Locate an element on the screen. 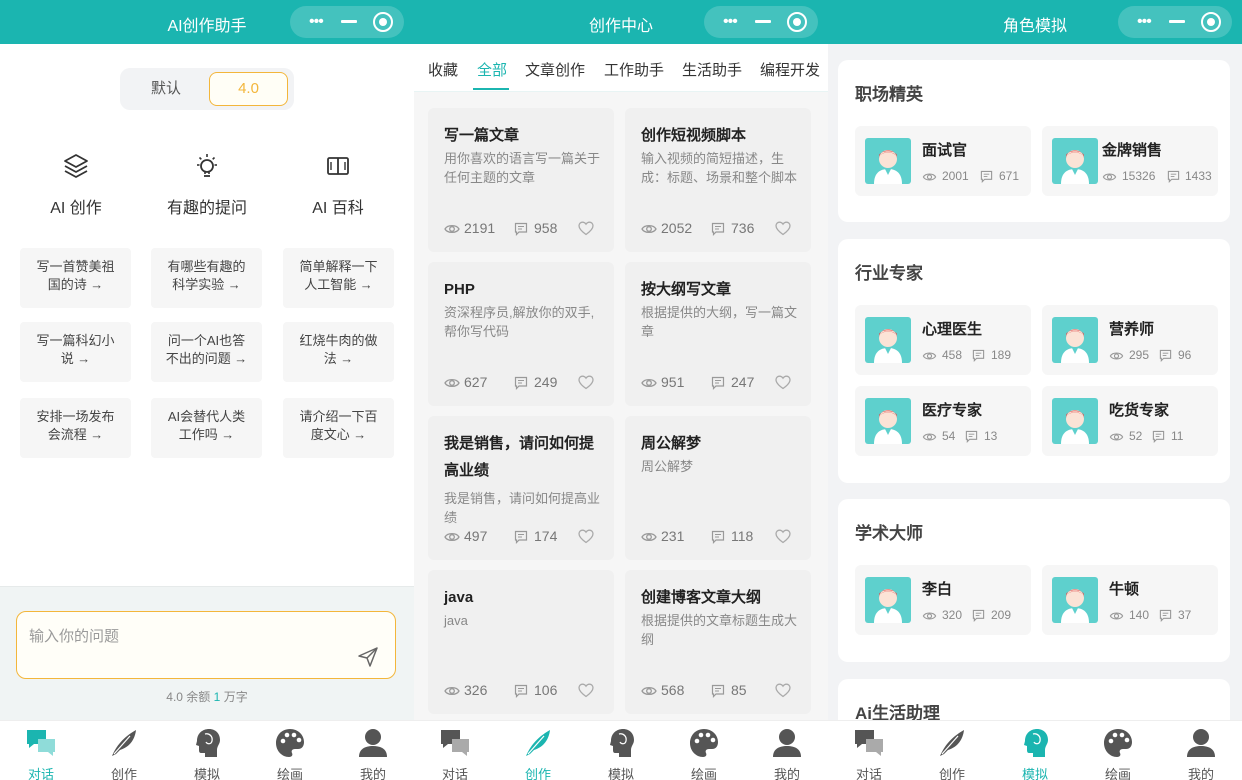 The height and width of the screenshot is (780, 1242). tab-work: 工作助手 is located at coordinates (634, 69).